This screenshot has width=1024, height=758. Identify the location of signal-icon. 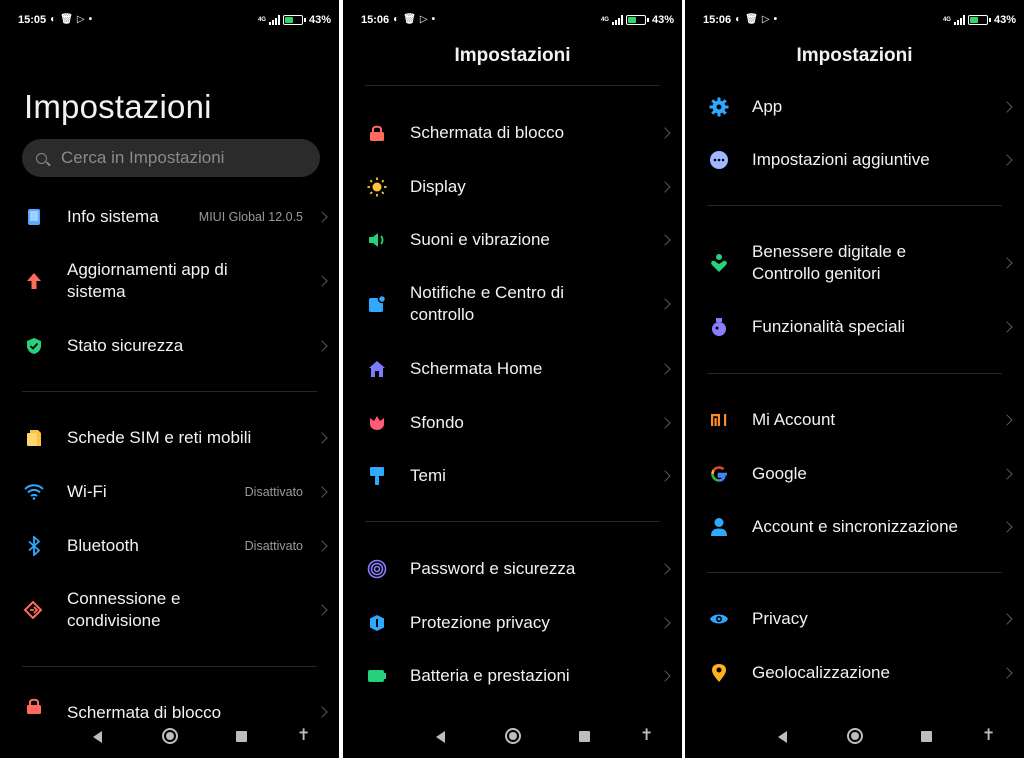
(617, 20).